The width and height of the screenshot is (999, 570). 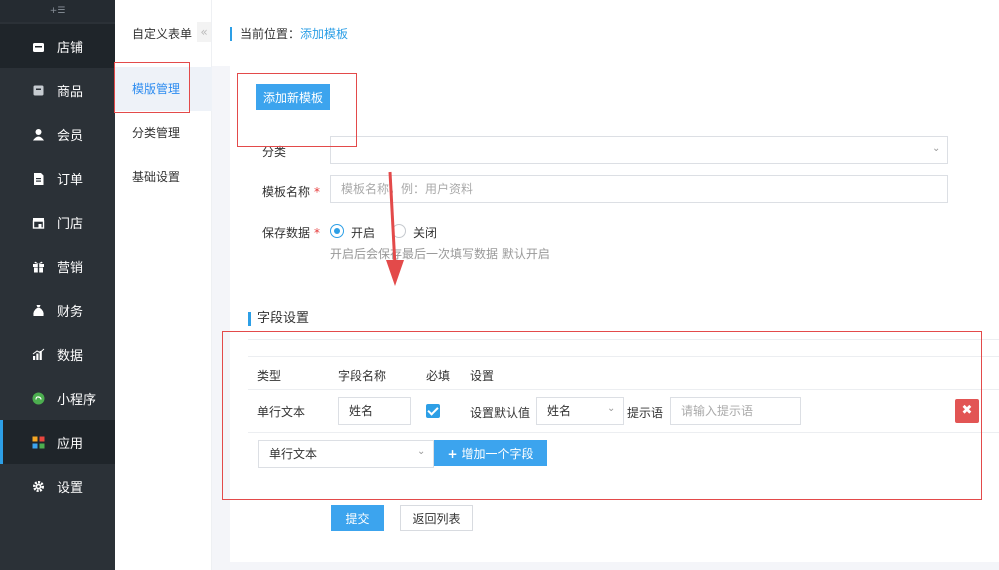 I want to click on save-data-label: 保存数据 *, so click(x=291, y=232).